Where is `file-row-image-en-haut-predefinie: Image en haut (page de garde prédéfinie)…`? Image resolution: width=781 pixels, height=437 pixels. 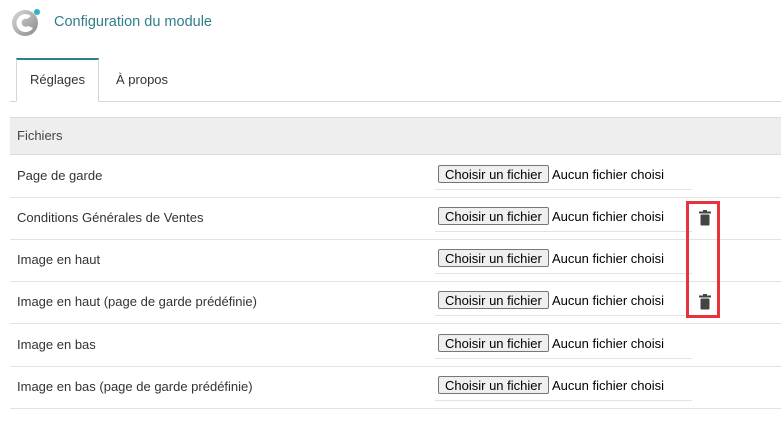 file-row-image-en-haut-predefinie: Image en haut (page de garde prédéfinie)… is located at coordinates (395, 303).